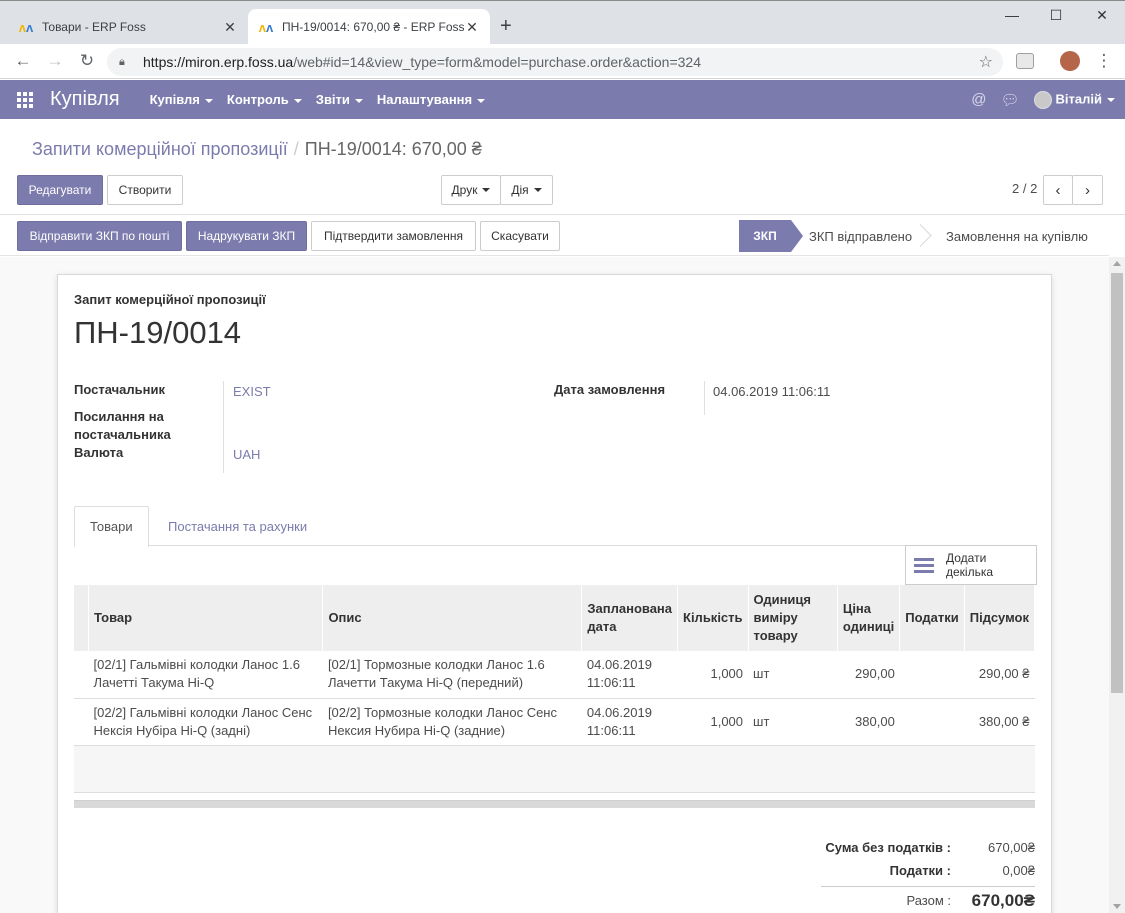 Image resolution: width=1125 pixels, height=913 pixels. Describe the element at coordinates (452, 618) in the screenshot. I see `column-description: Опис` at that location.